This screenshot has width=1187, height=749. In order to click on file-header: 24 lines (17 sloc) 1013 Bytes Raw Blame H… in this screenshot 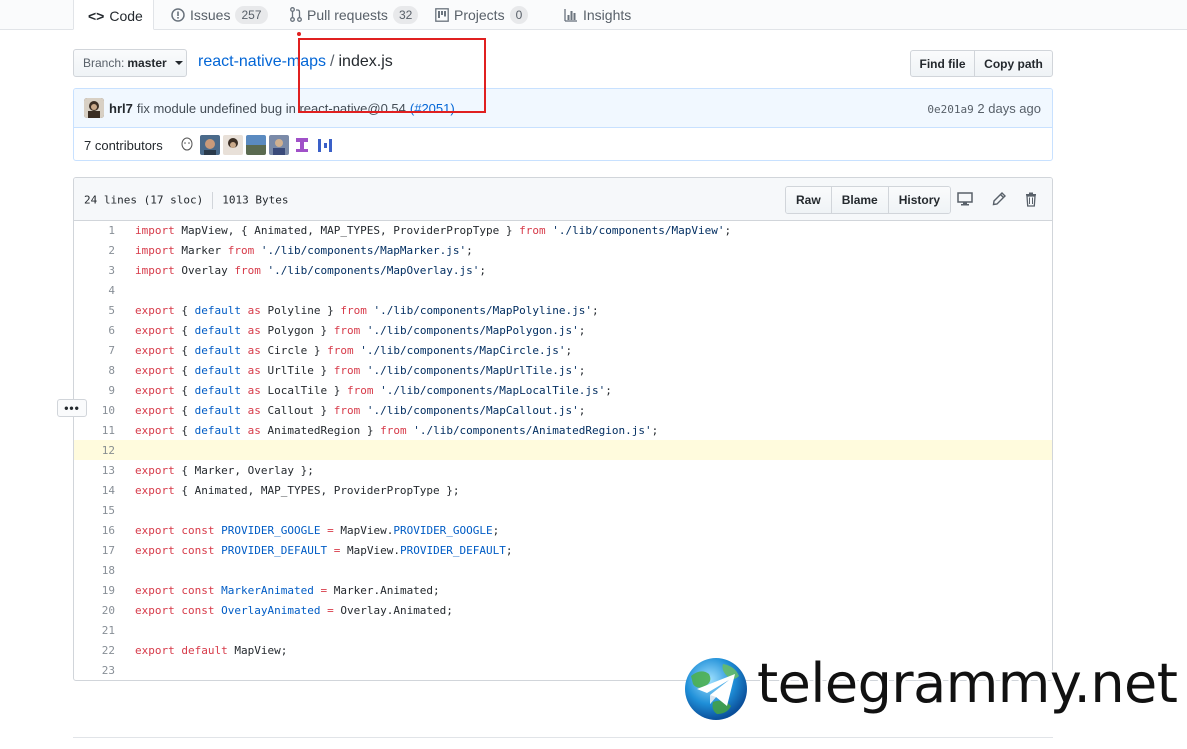, I will do `click(563, 199)`.